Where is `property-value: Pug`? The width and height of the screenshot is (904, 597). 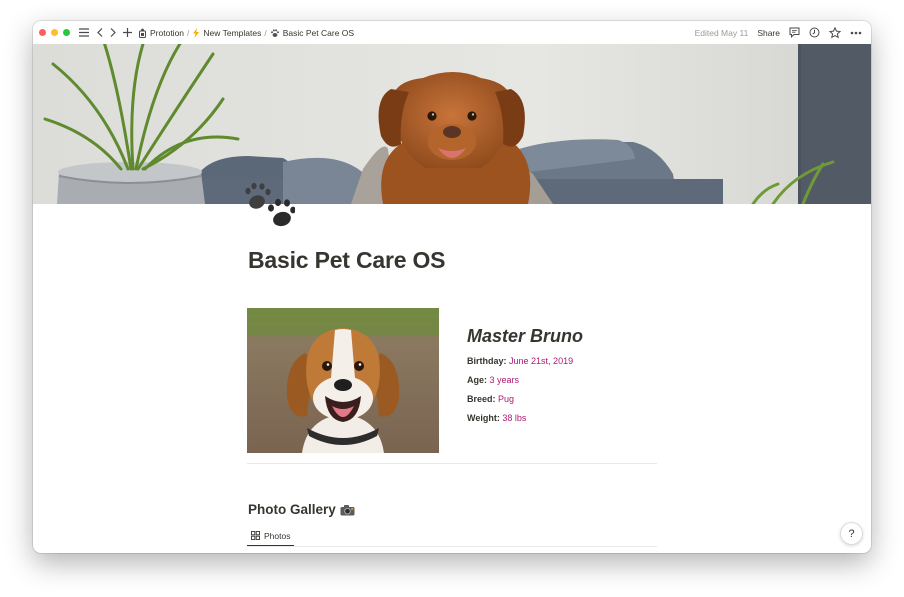
property-value: Pug is located at coordinates (506, 399).